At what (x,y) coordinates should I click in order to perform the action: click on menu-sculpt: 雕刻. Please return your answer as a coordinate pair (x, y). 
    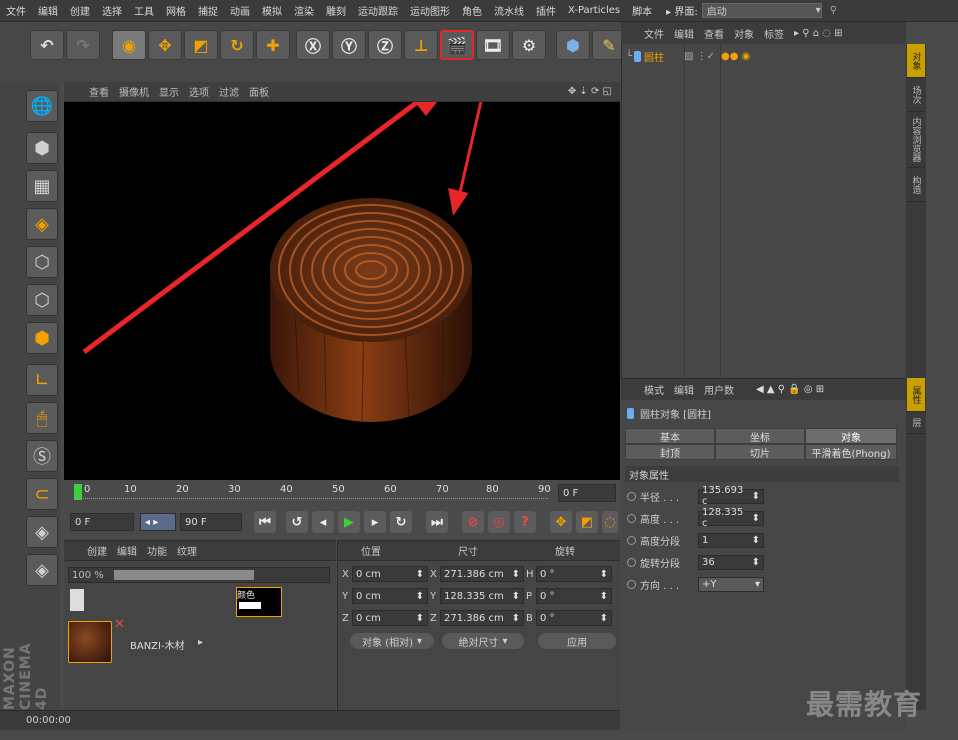
    Looking at the image, I should click on (336, 10).